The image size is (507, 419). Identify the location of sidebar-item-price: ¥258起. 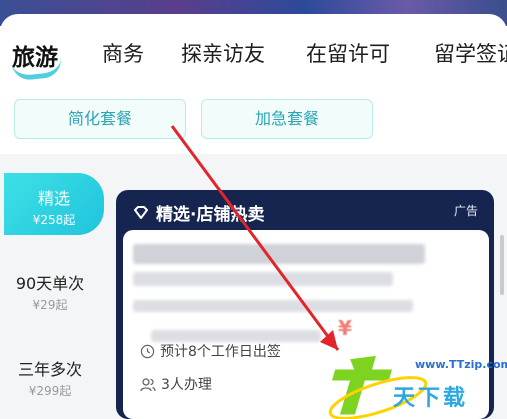
(54, 220).